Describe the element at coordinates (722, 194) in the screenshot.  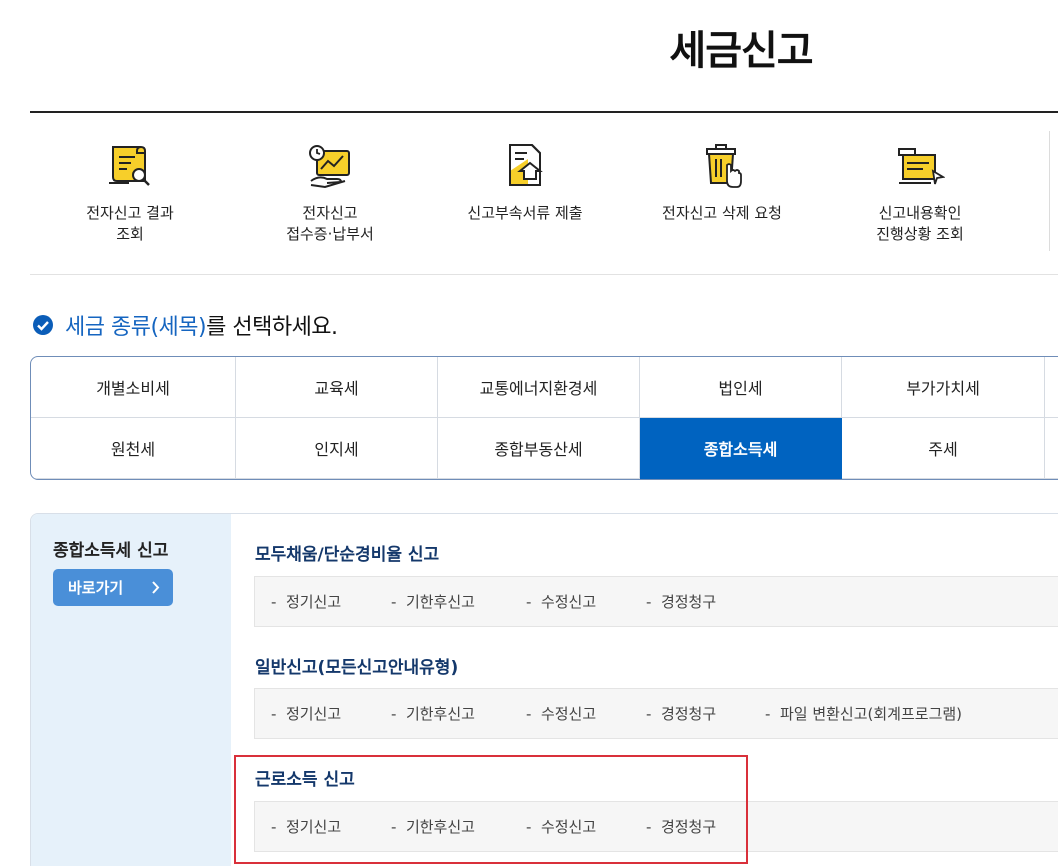
I see `quick-item-delete-request: 전자신고 삭제 요청` at that location.